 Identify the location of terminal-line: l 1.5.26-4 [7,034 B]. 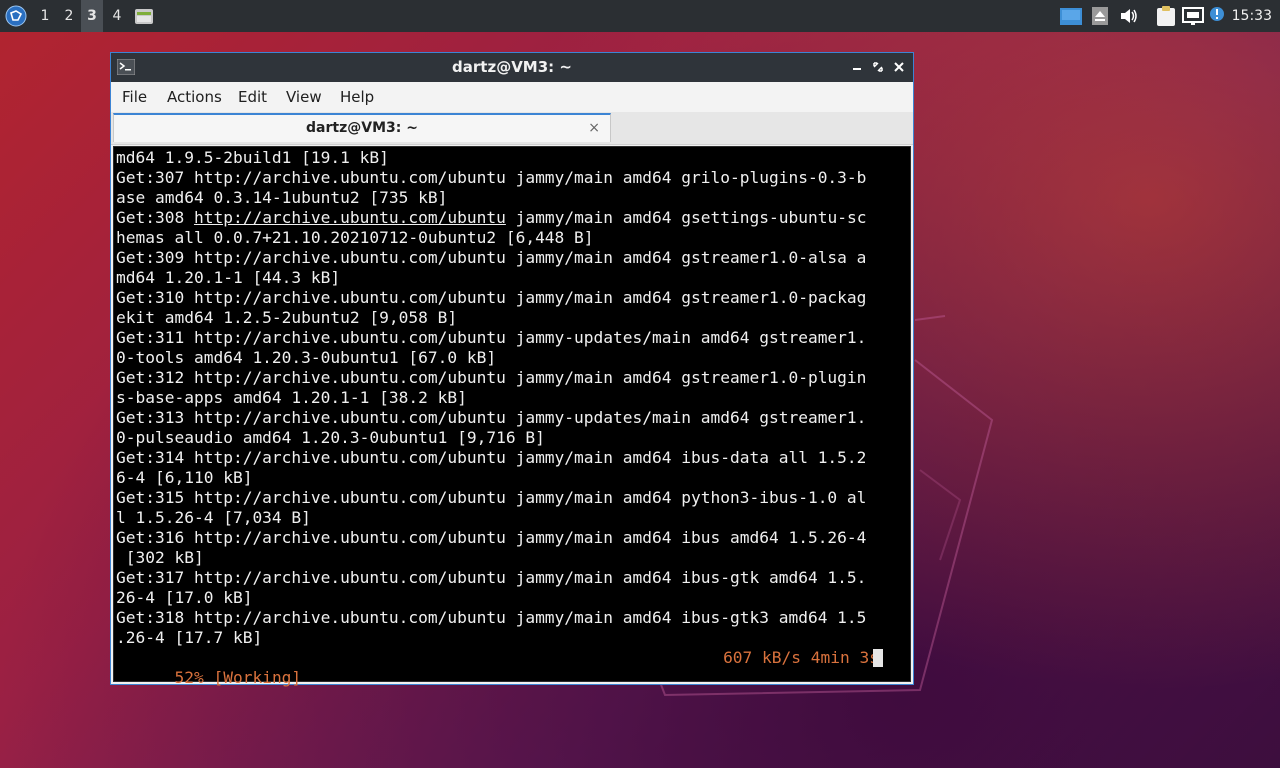
(213, 517).